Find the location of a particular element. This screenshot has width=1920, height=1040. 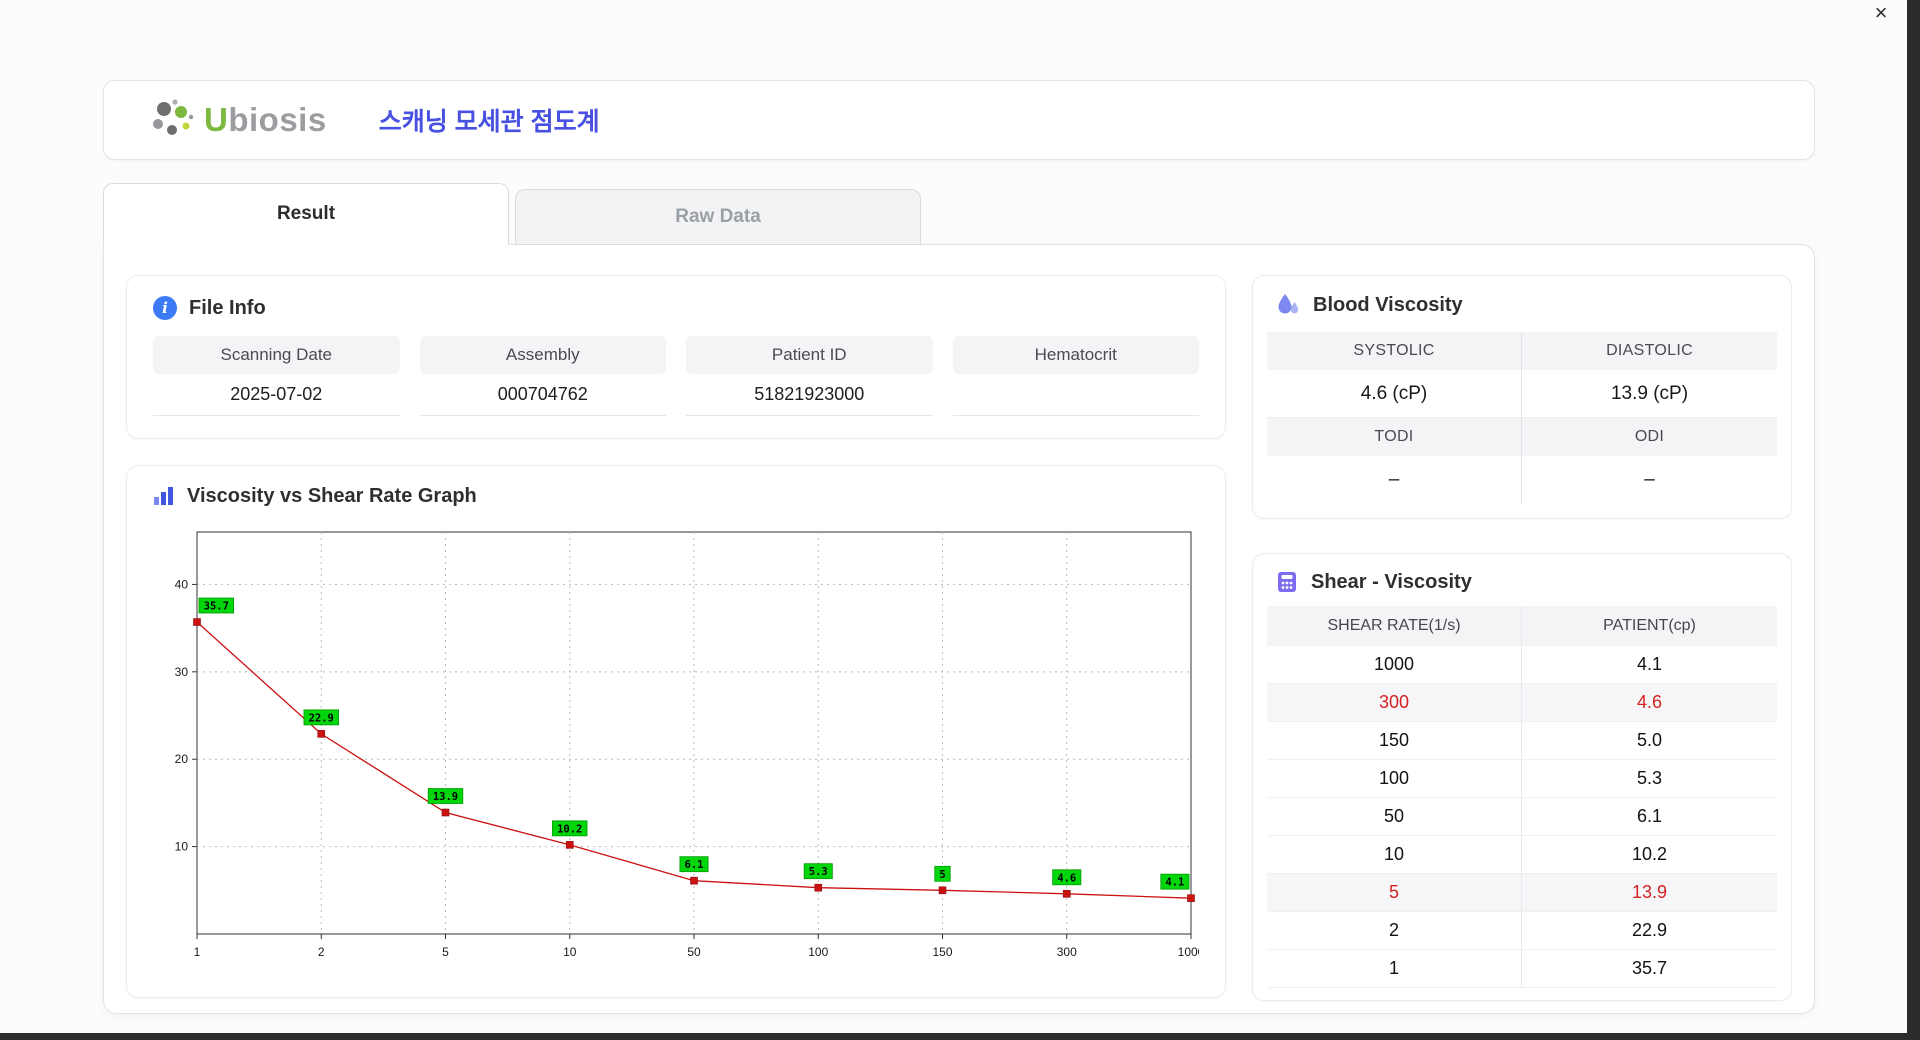

field-value: 51821923000 is located at coordinates (809, 395).